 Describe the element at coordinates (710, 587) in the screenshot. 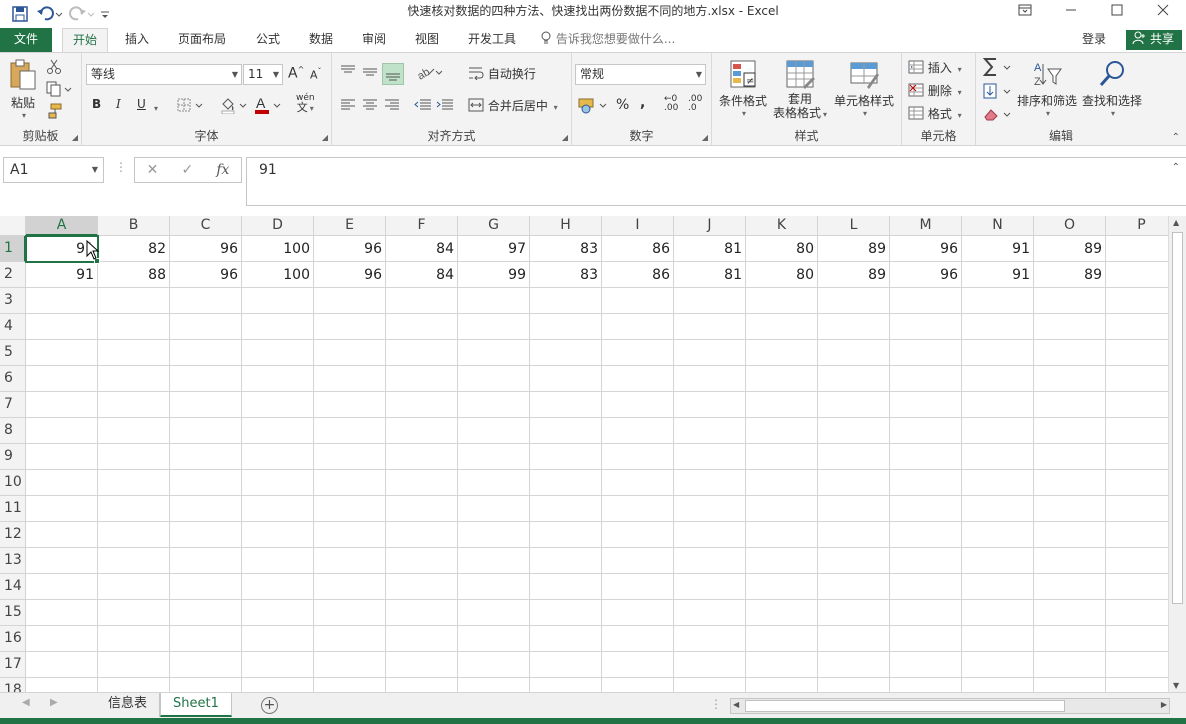

I see `cell-j14` at that location.